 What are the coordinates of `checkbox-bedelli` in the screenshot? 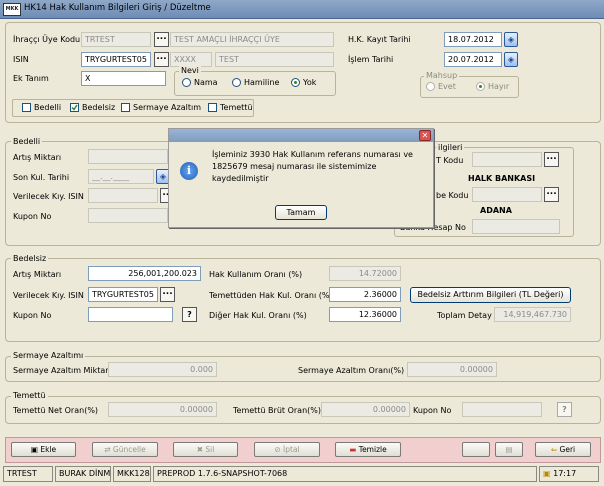 It's located at (26, 107).